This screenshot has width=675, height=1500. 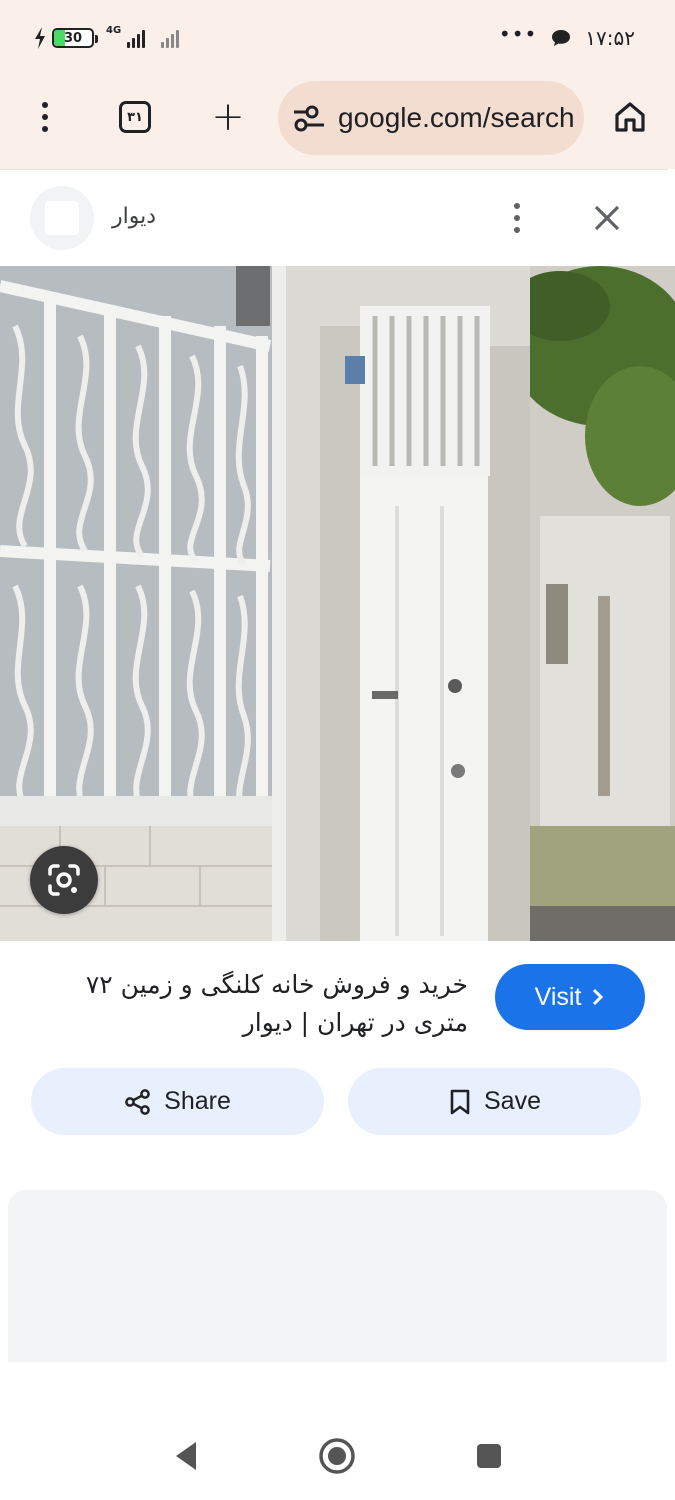 What do you see at coordinates (337, 37) in the screenshot?
I see `status-bar: 30 4G ••• ۱۷:۵۲` at bounding box center [337, 37].